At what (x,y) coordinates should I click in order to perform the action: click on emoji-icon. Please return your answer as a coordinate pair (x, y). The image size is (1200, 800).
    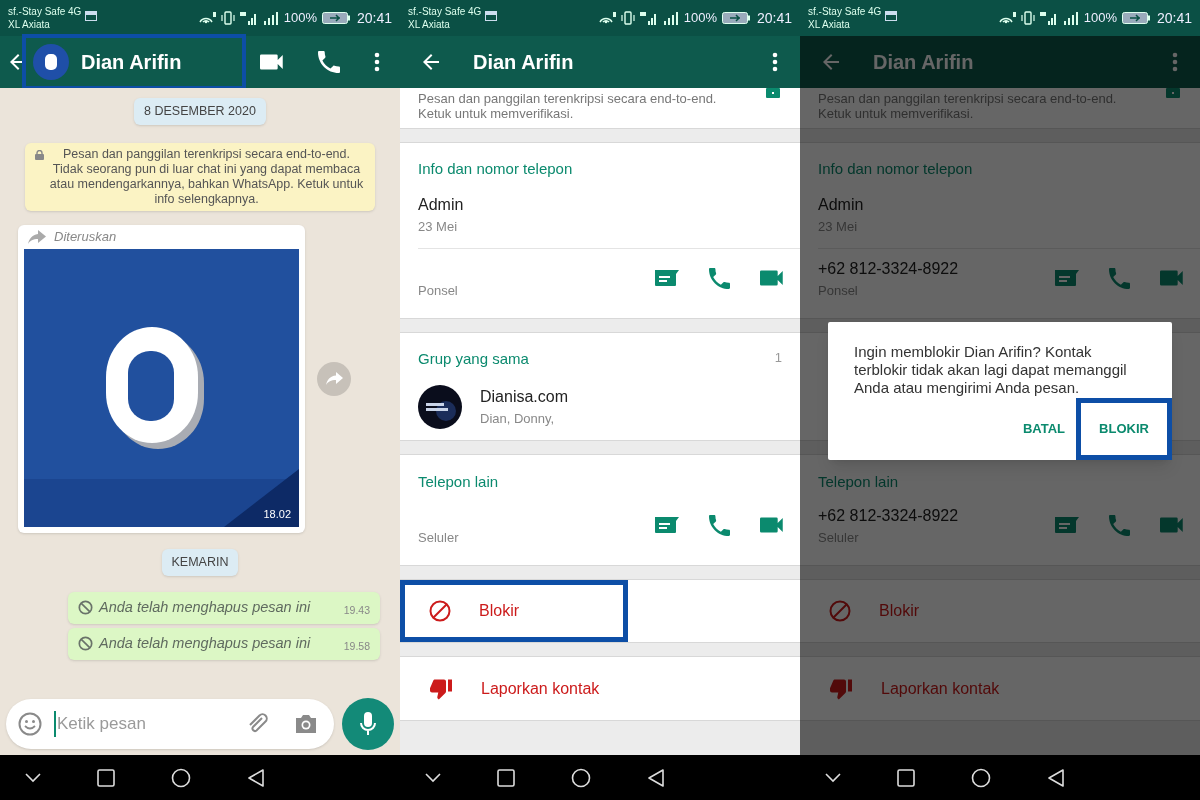
    Looking at the image, I should click on (30, 724).